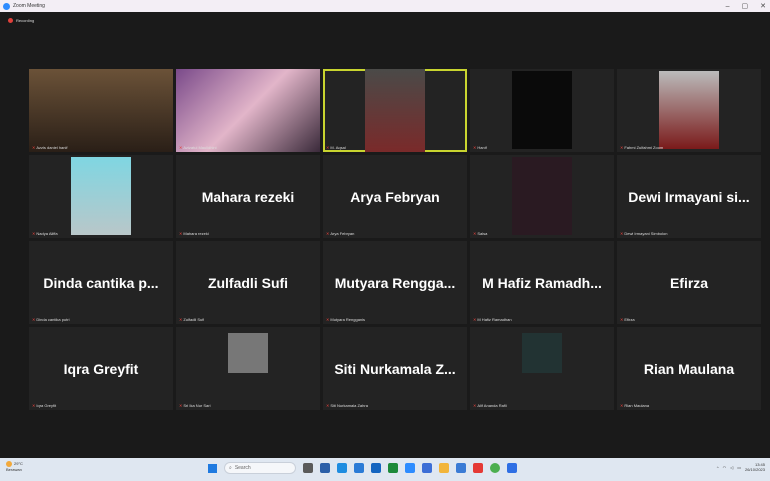 The height and width of the screenshot is (481, 770). What do you see at coordinates (629, 319) in the screenshot?
I see `participant-label-text: Efirza` at bounding box center [629, 319].